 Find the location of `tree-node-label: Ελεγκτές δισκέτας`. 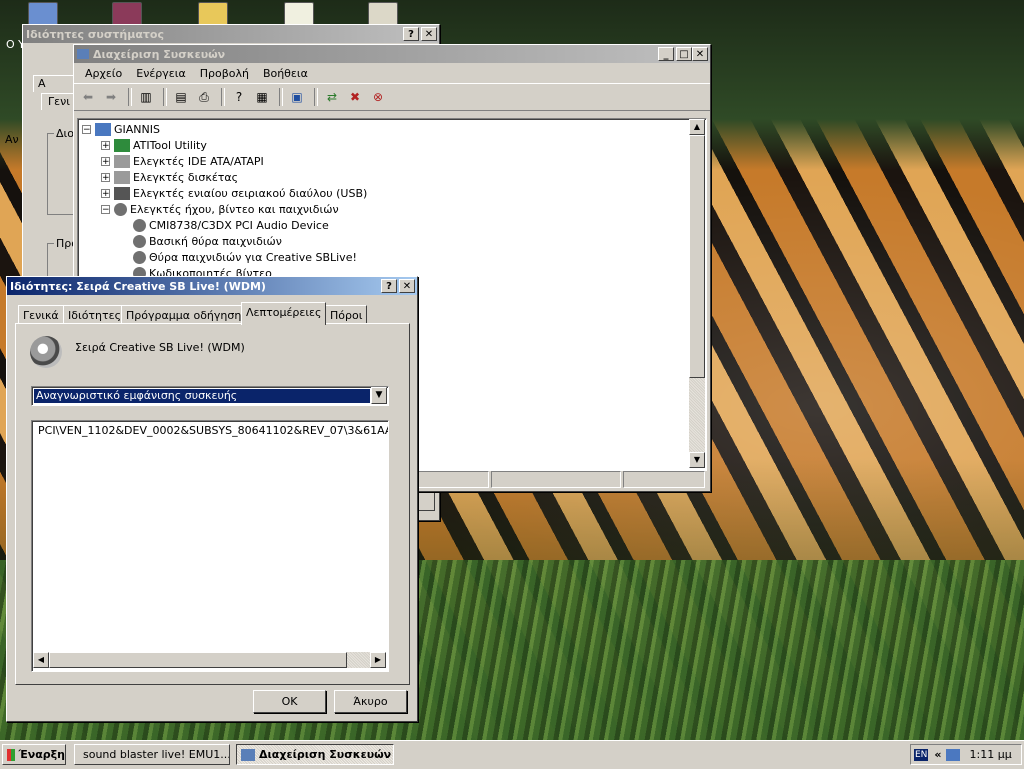

tree-node-label: Ελεγκτές δισκέτας is located at coordinates (186, 177).